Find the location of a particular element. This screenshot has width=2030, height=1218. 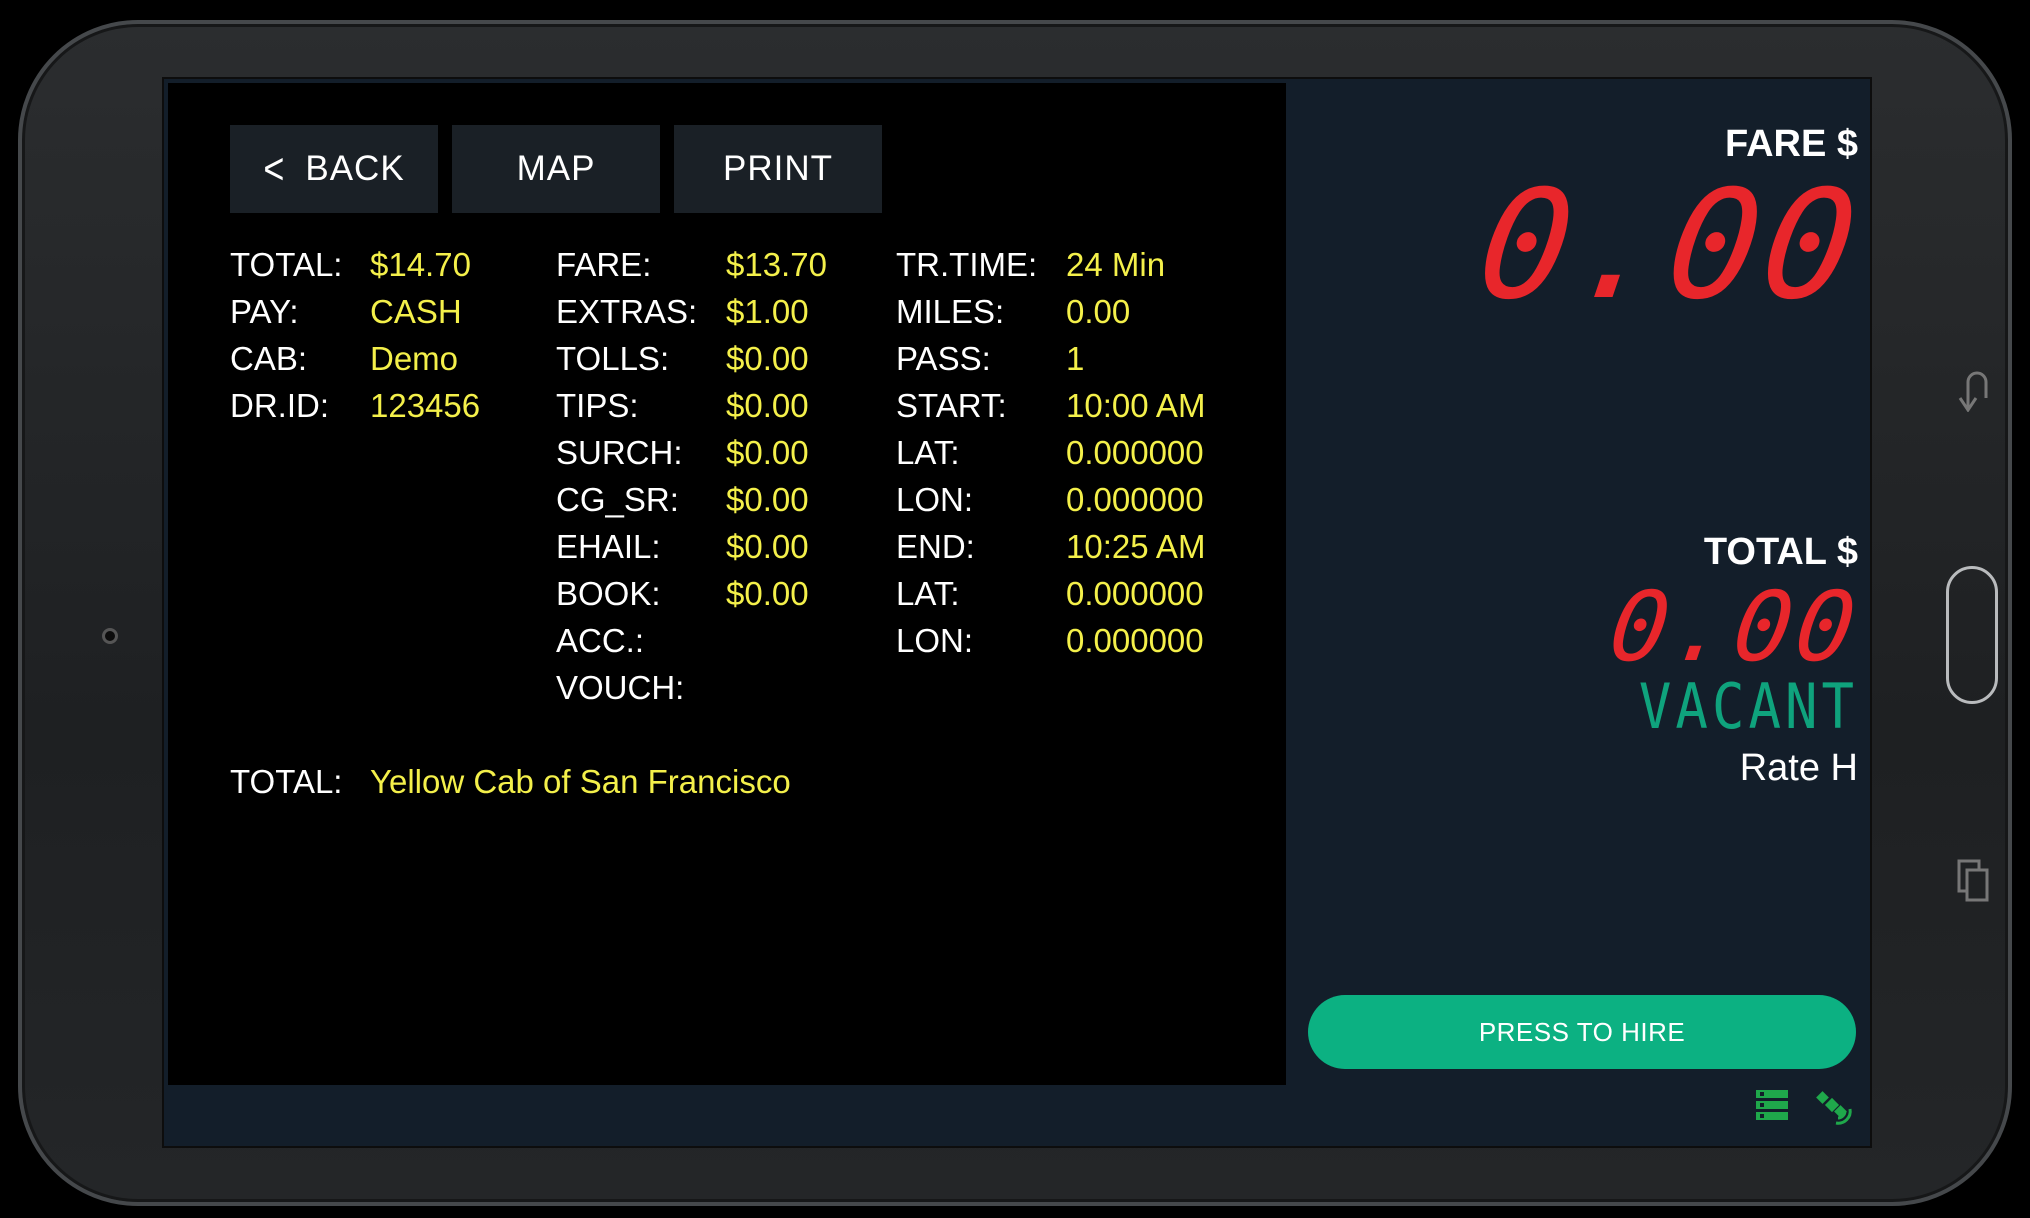

detail-row: PASS: 1 is located at coordinates (1050, 358).